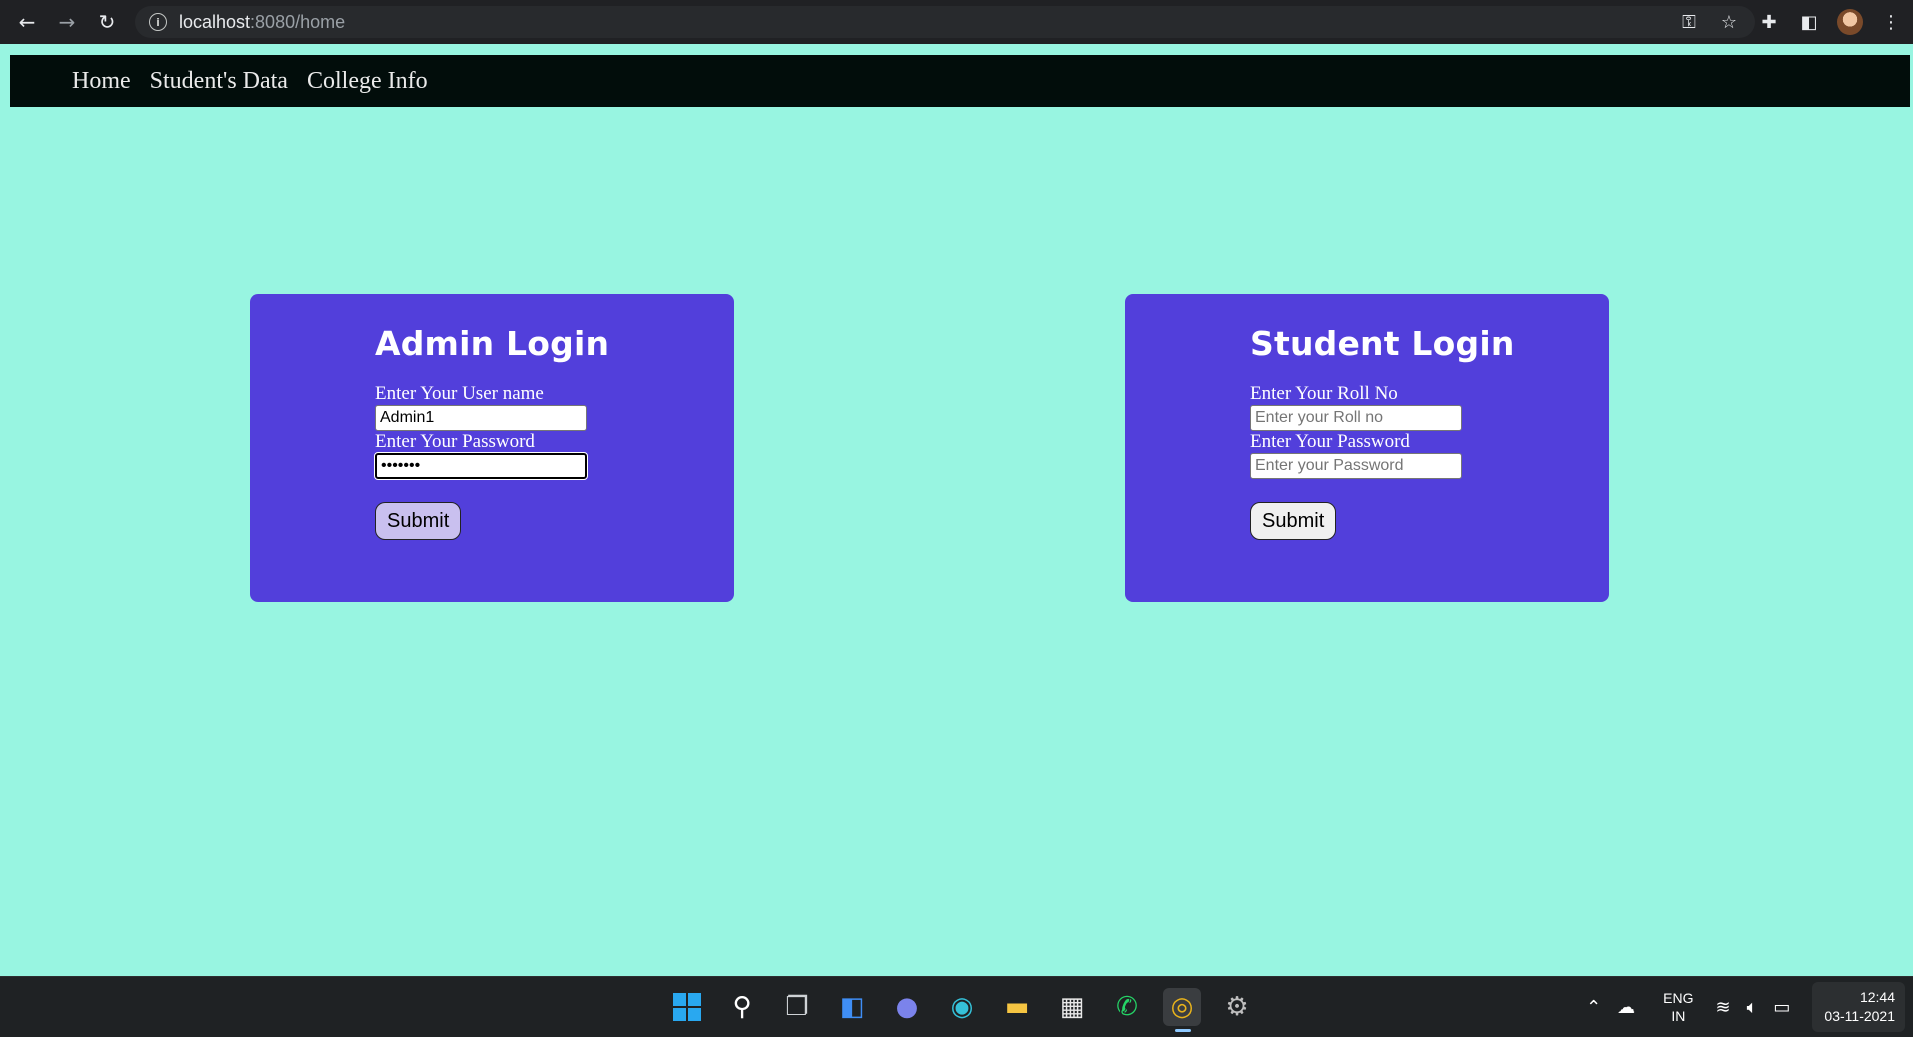  I want to click on url-path: :8080/home, so click(298, 21).